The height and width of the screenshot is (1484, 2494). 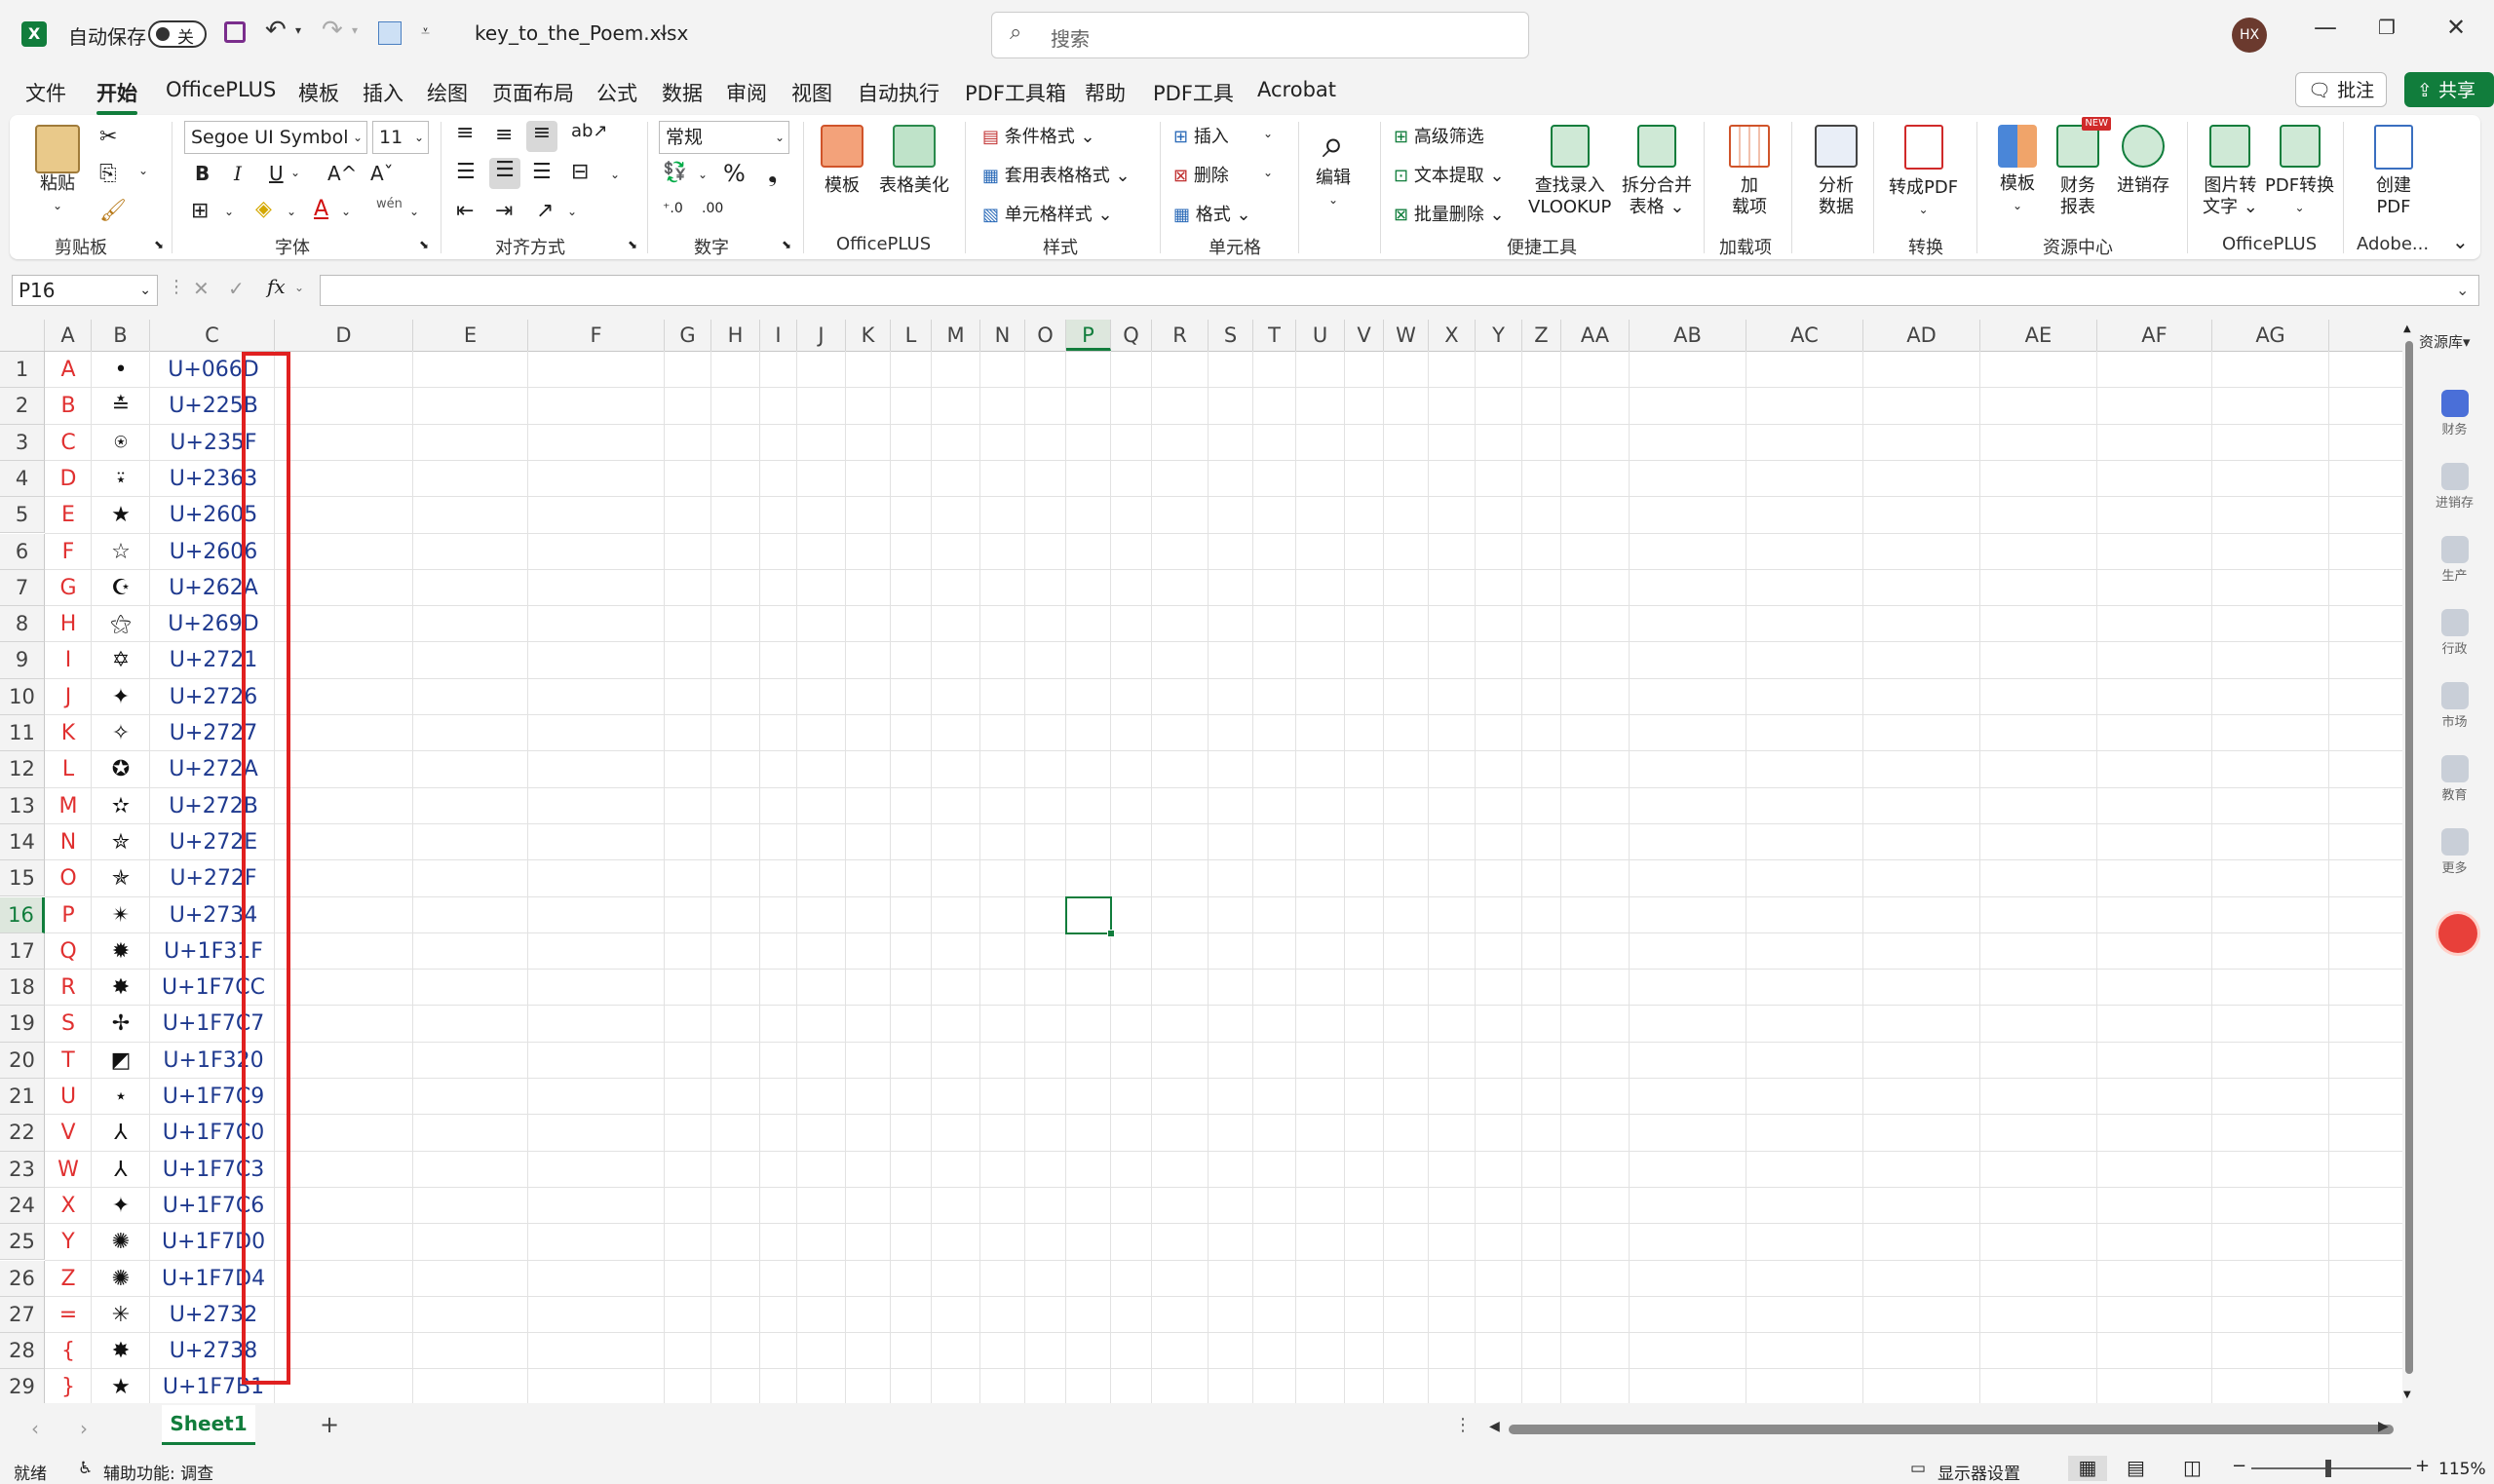 What do you see at coordinates (1038, 135) in the screenshot?
I see `conditional-format-button: ▤ 条件格式 ⌄` at bounding box center [1038, 135].